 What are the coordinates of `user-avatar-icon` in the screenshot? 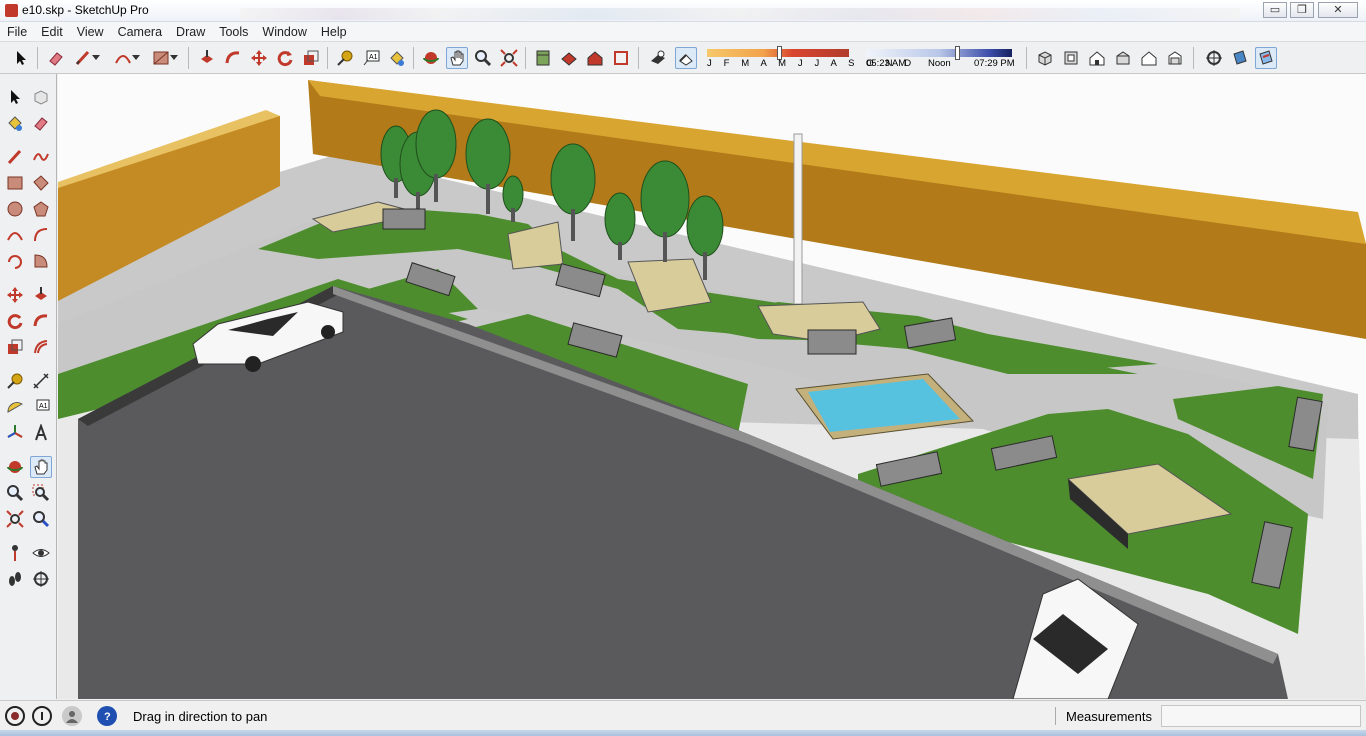 It's located at (72, 716).